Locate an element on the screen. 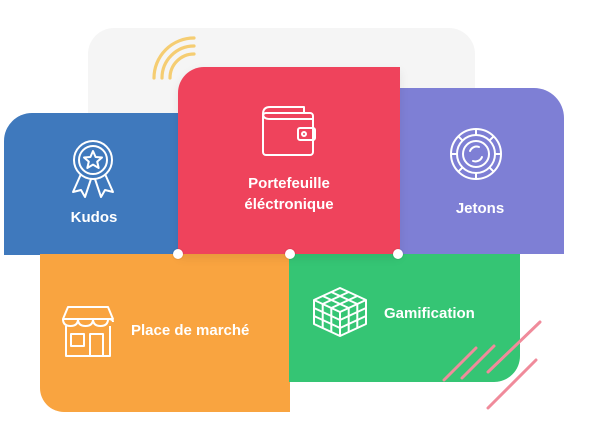 This screenshot has height=439, width=589. kudos-label: Kudos is located at coordinates (94, 217).